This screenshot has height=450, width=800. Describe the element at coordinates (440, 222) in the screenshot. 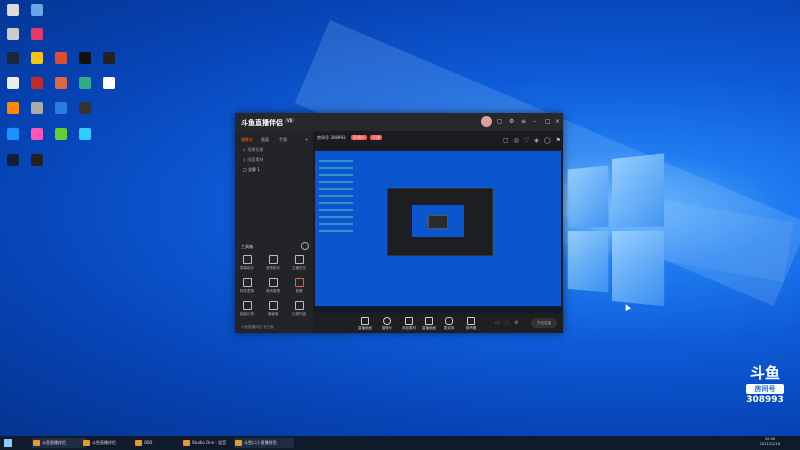

I see `nested-preview-window` at that location.